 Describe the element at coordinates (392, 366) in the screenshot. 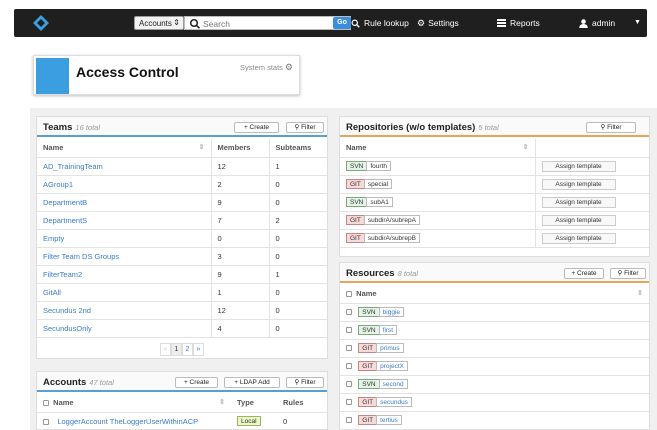

I see `resource-name-link: projectX` at that location.